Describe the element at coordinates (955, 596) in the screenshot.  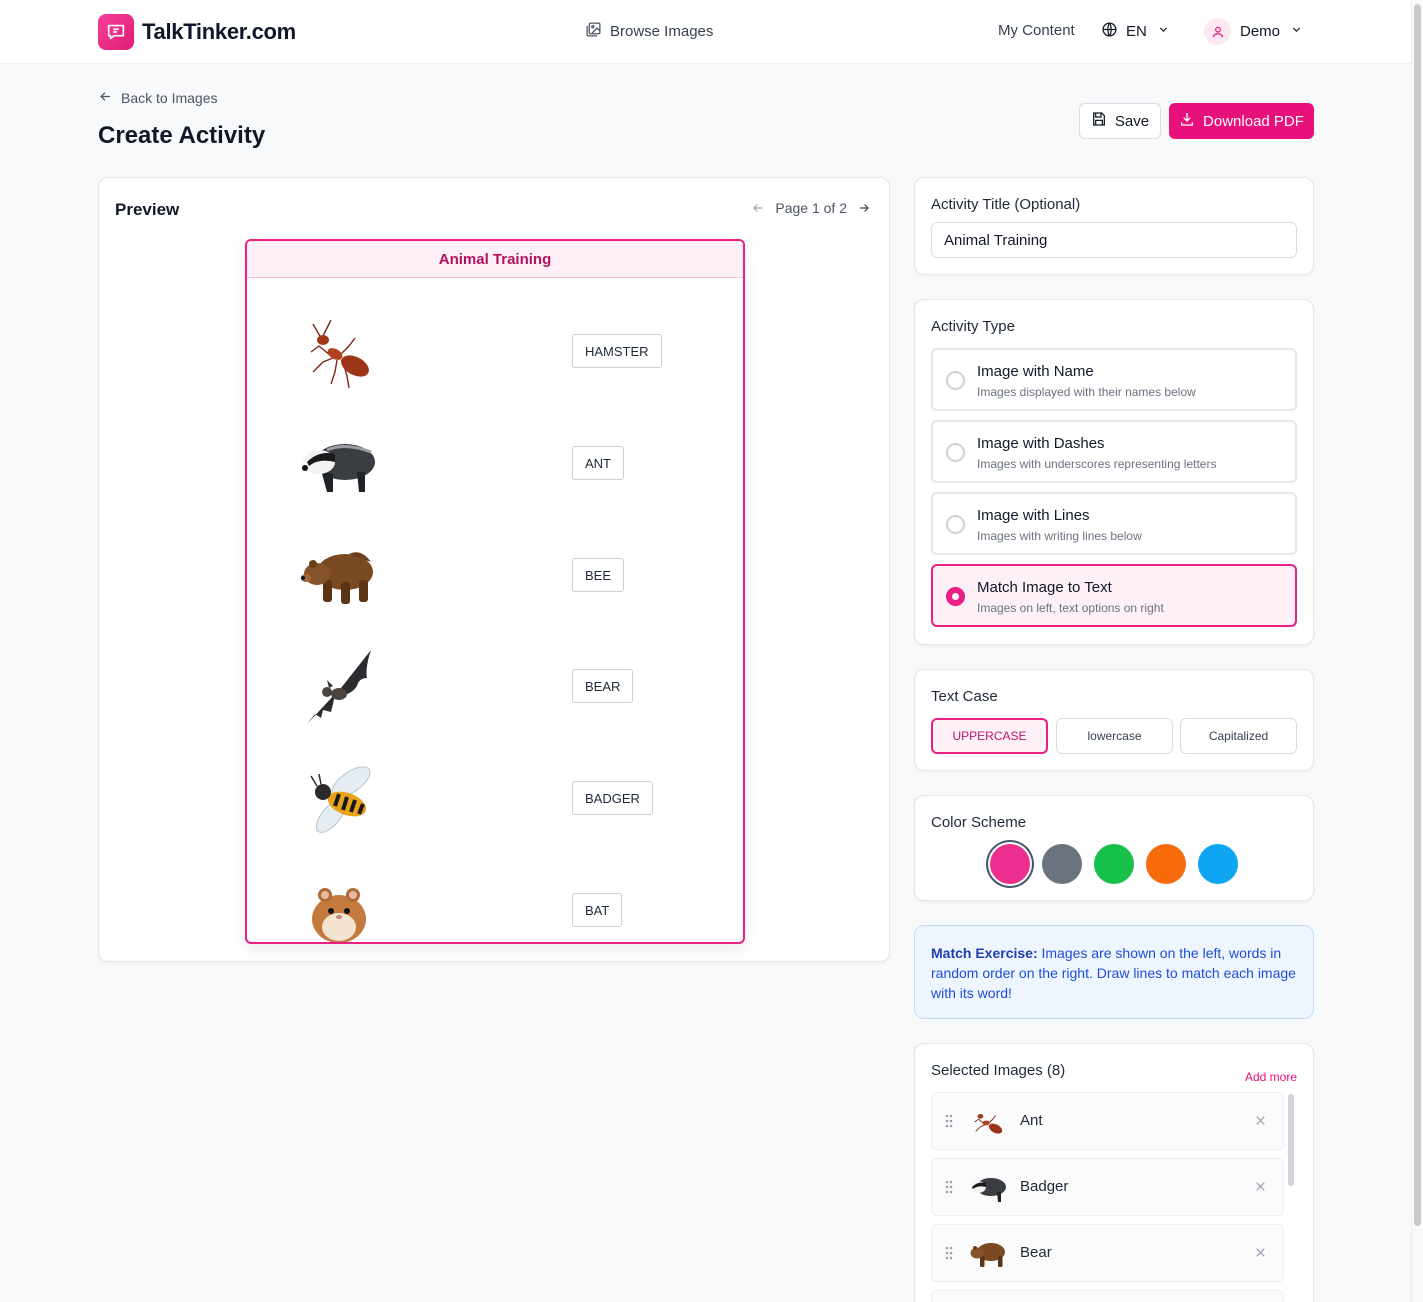
I see `radio-button-selected` at that location.